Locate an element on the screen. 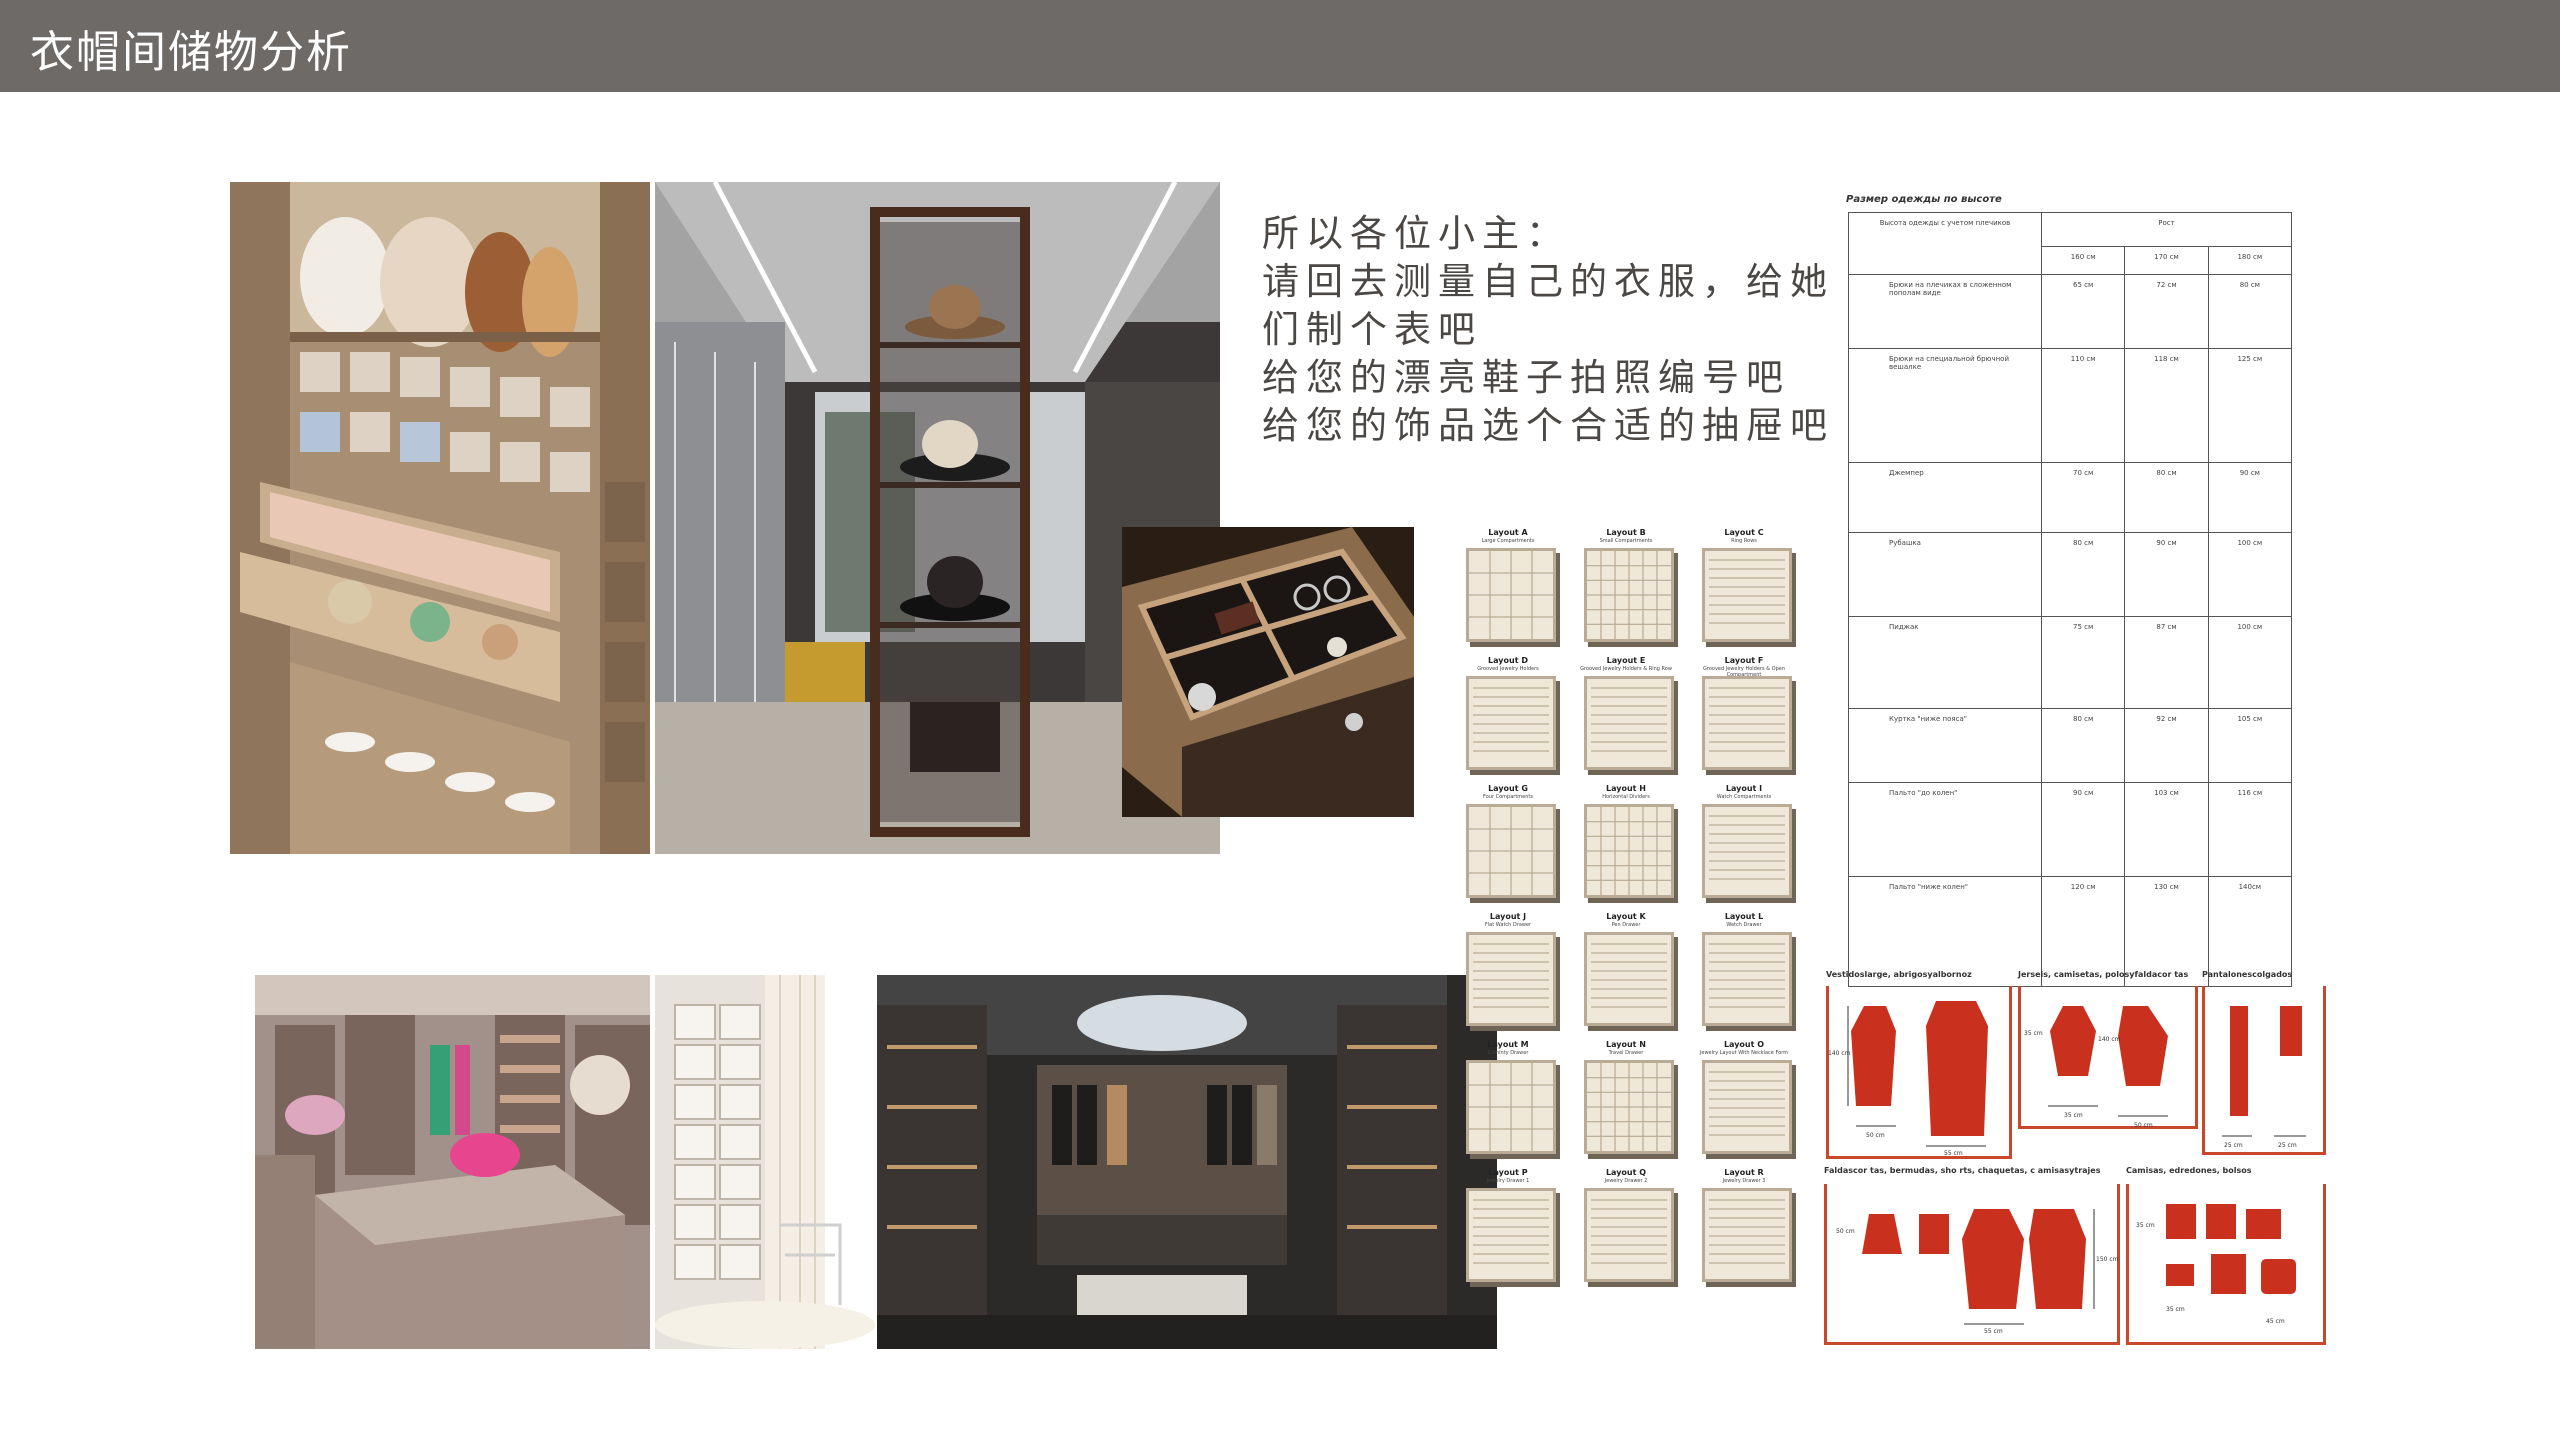 The image size is (2560, 1440). drawer-layout-label: Layout O is located at coordinates (1744, 1044).